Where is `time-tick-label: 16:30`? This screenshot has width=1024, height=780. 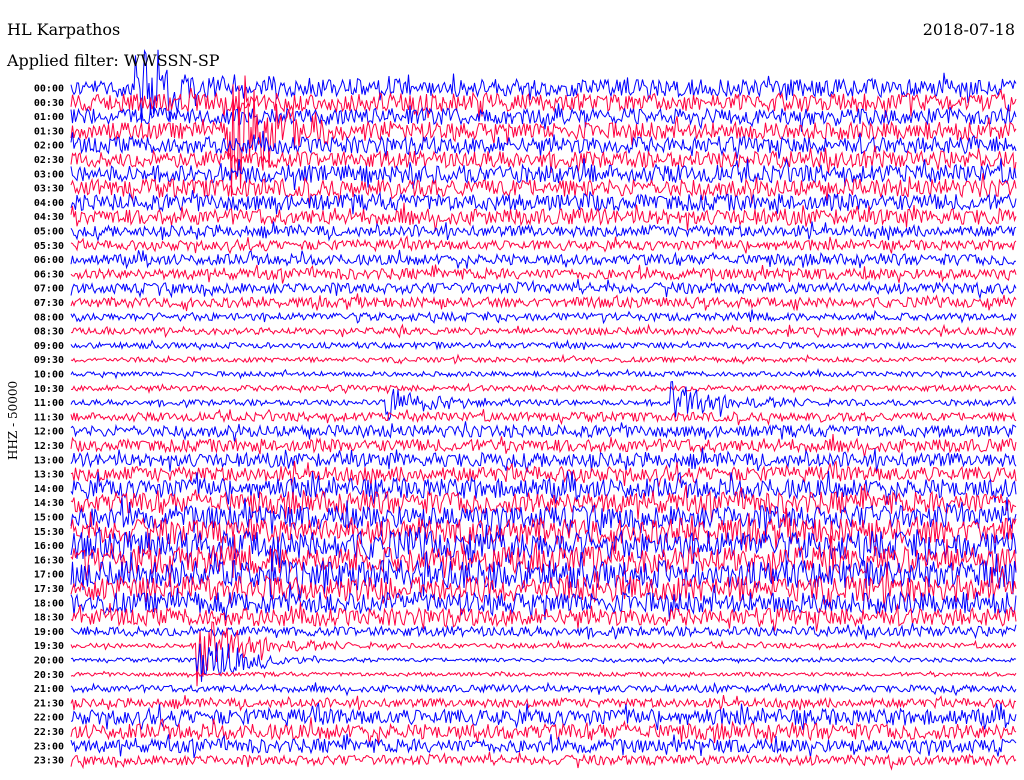 time-tick-label: 16:30 is located at coordinates (49, 560).